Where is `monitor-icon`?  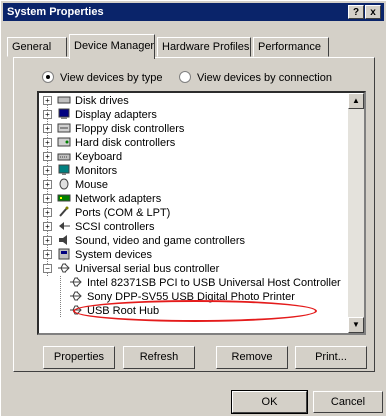 monitor-icon is located at coordinates (64, 170).